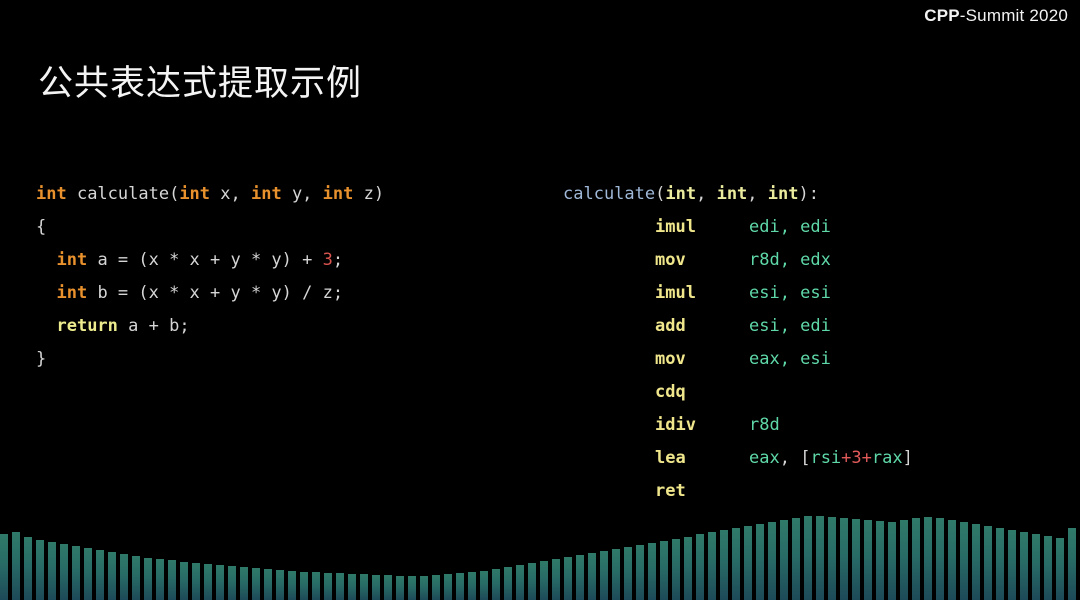 This screenshot has width=1080, height=600. What do you see at coordinates (670, 491) in the screenshot?
I see `assembly-mnemonic: ret` at bounding box center [670, 491].